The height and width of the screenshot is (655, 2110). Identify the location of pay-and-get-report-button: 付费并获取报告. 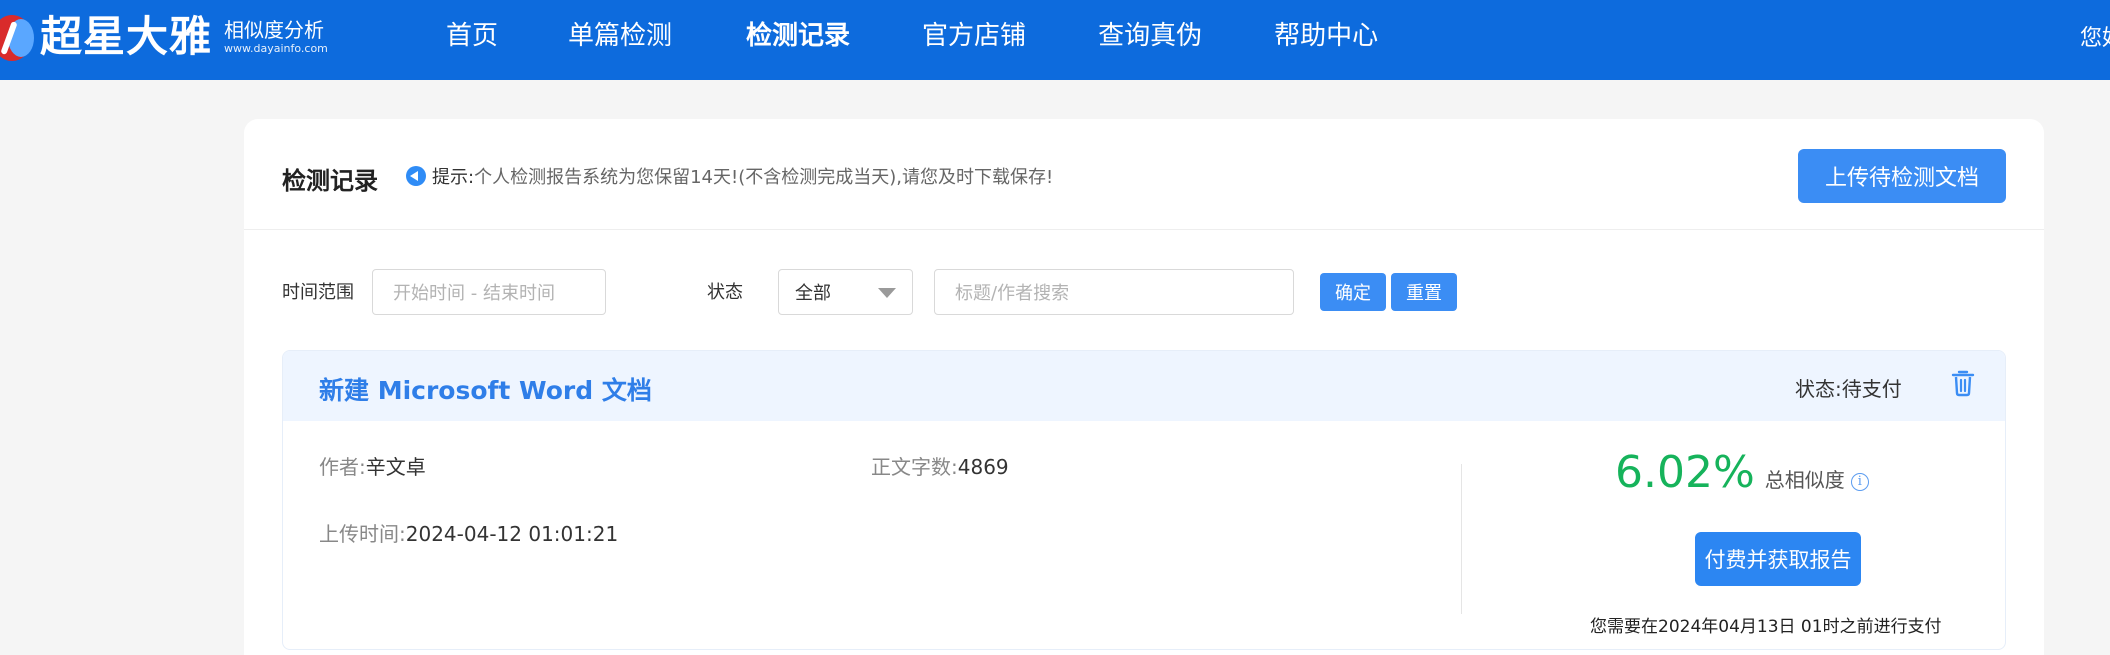
(1778, 559).